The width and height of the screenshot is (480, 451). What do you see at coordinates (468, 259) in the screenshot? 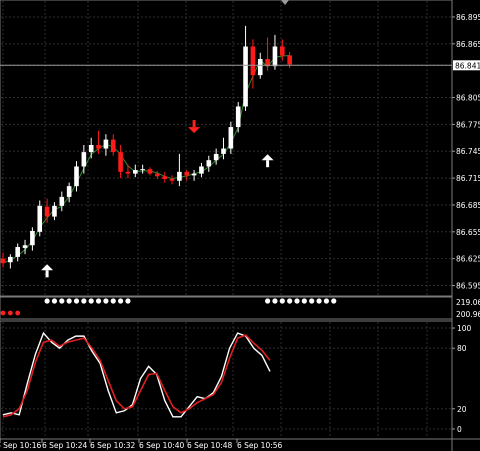
I see `price-tick-label: 86.625` at bounding box center [468, 259].